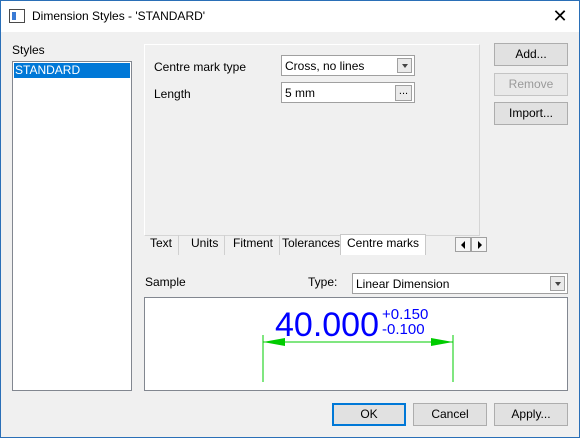  What do you see at coordinates (119, 16) in the screenshot?
I see `window-title: Dimension Styles - 'STANDARD'` at bounding box center [119, 16].